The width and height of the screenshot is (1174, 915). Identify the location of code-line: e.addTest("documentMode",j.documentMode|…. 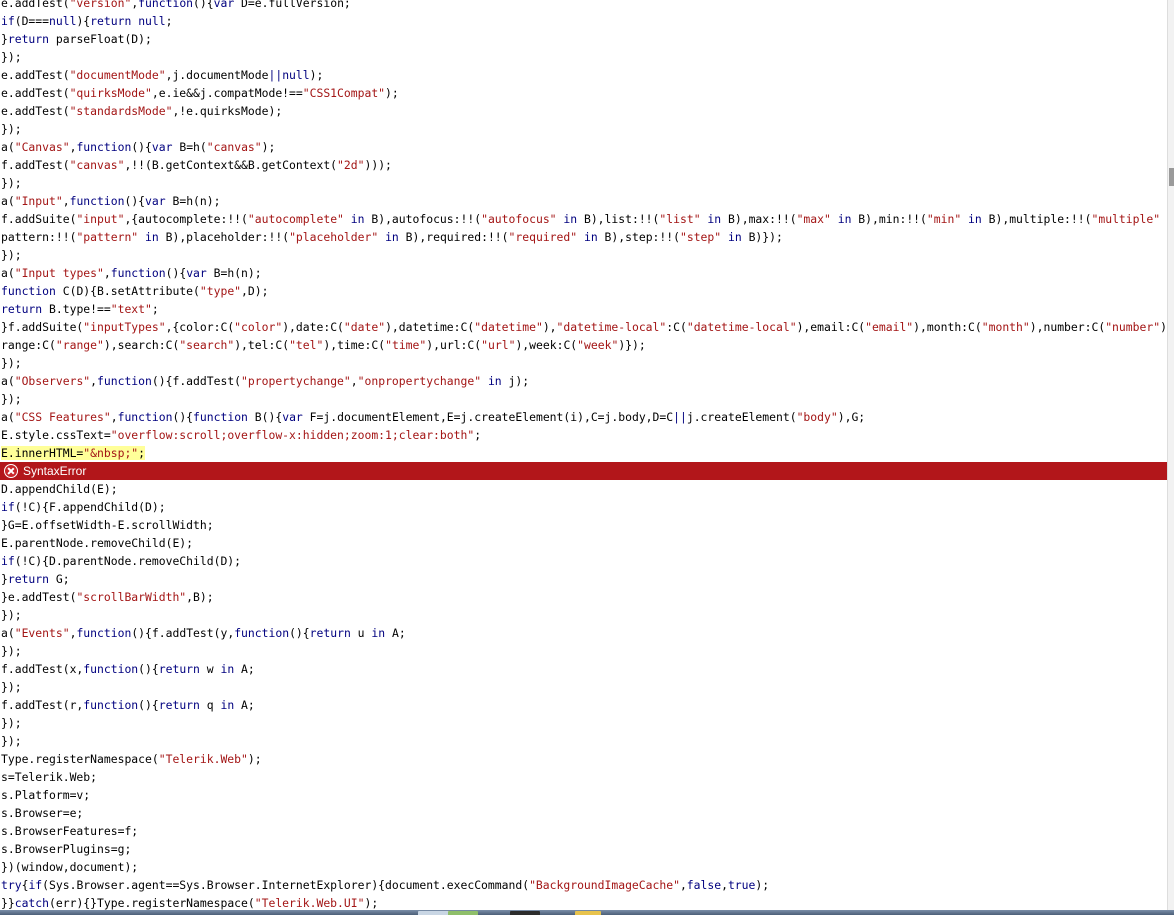
(584, 75).